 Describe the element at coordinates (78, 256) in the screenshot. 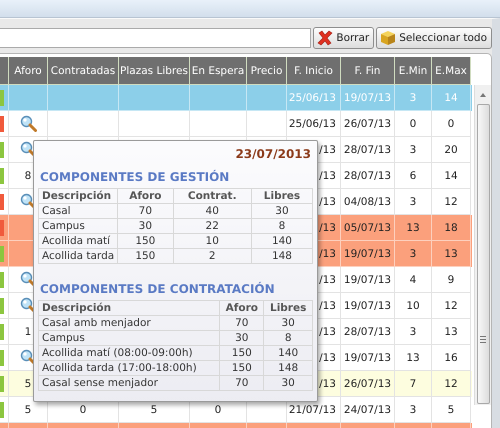

I see `table-cell: Acollida tarda` at that location.